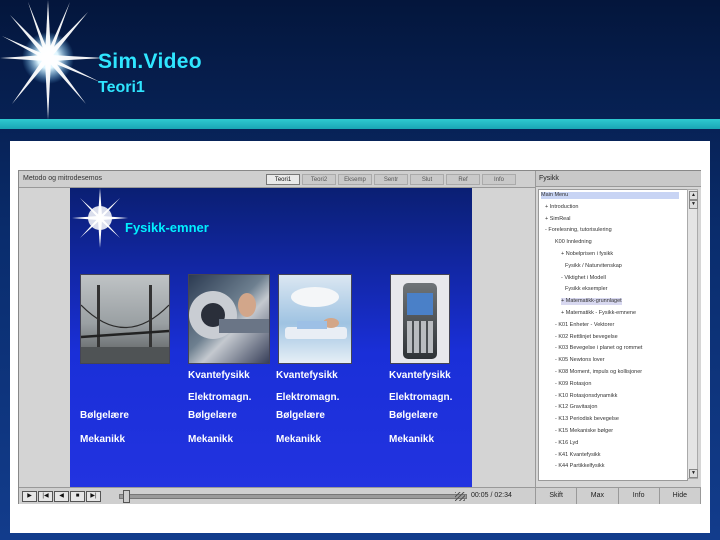 The height and width of the screenshot is (540, 720). What do you see at coordinates (584, 325) in the screenshot?
I see `topic-list-item: - K01 Enheter - Vektorer` at bounding box center [584, 325].